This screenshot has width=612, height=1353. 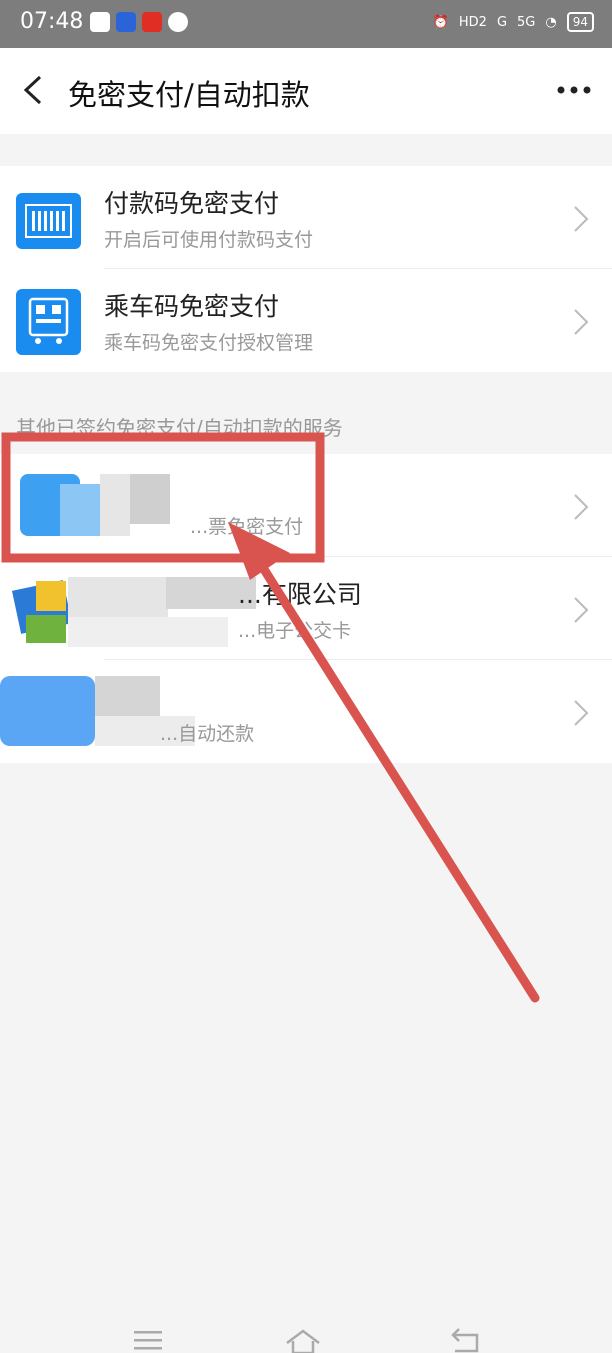 I want to click on chevron-left-icon, so click(x=35, y=90).